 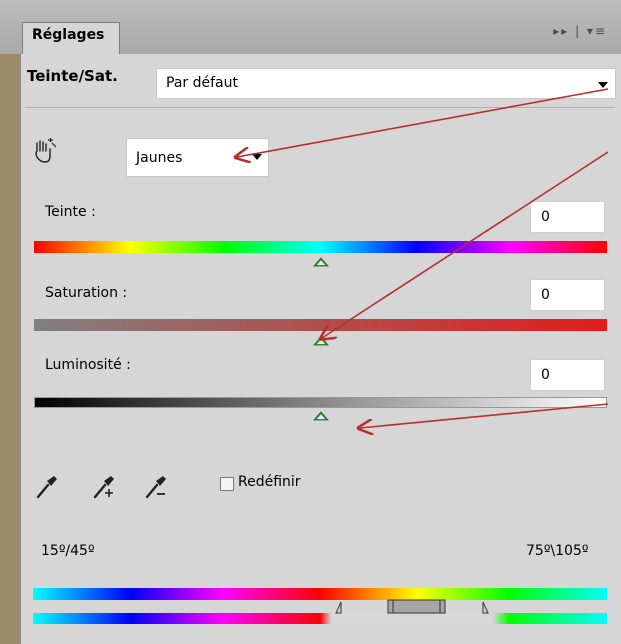 I want to click on header-divider, so click(x=320, y=107).